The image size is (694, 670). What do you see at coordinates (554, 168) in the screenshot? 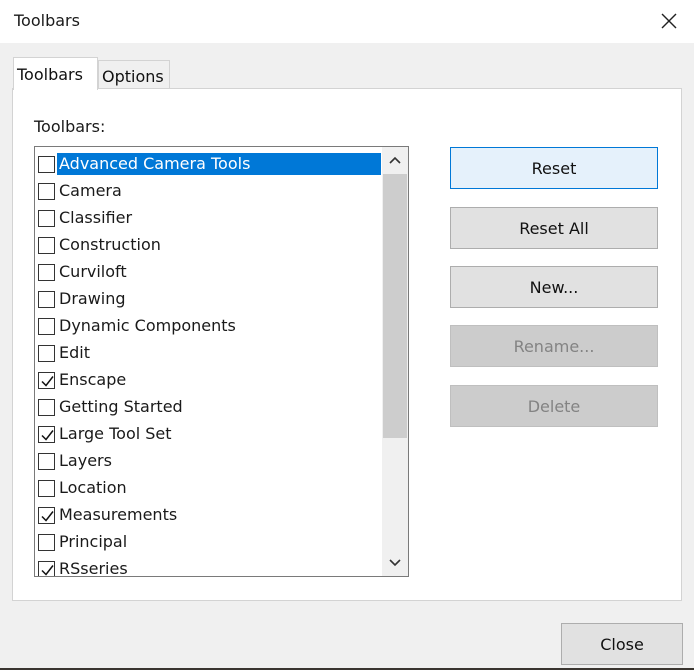
I see `reset-button: Reset` at bounding box center [554, 168].